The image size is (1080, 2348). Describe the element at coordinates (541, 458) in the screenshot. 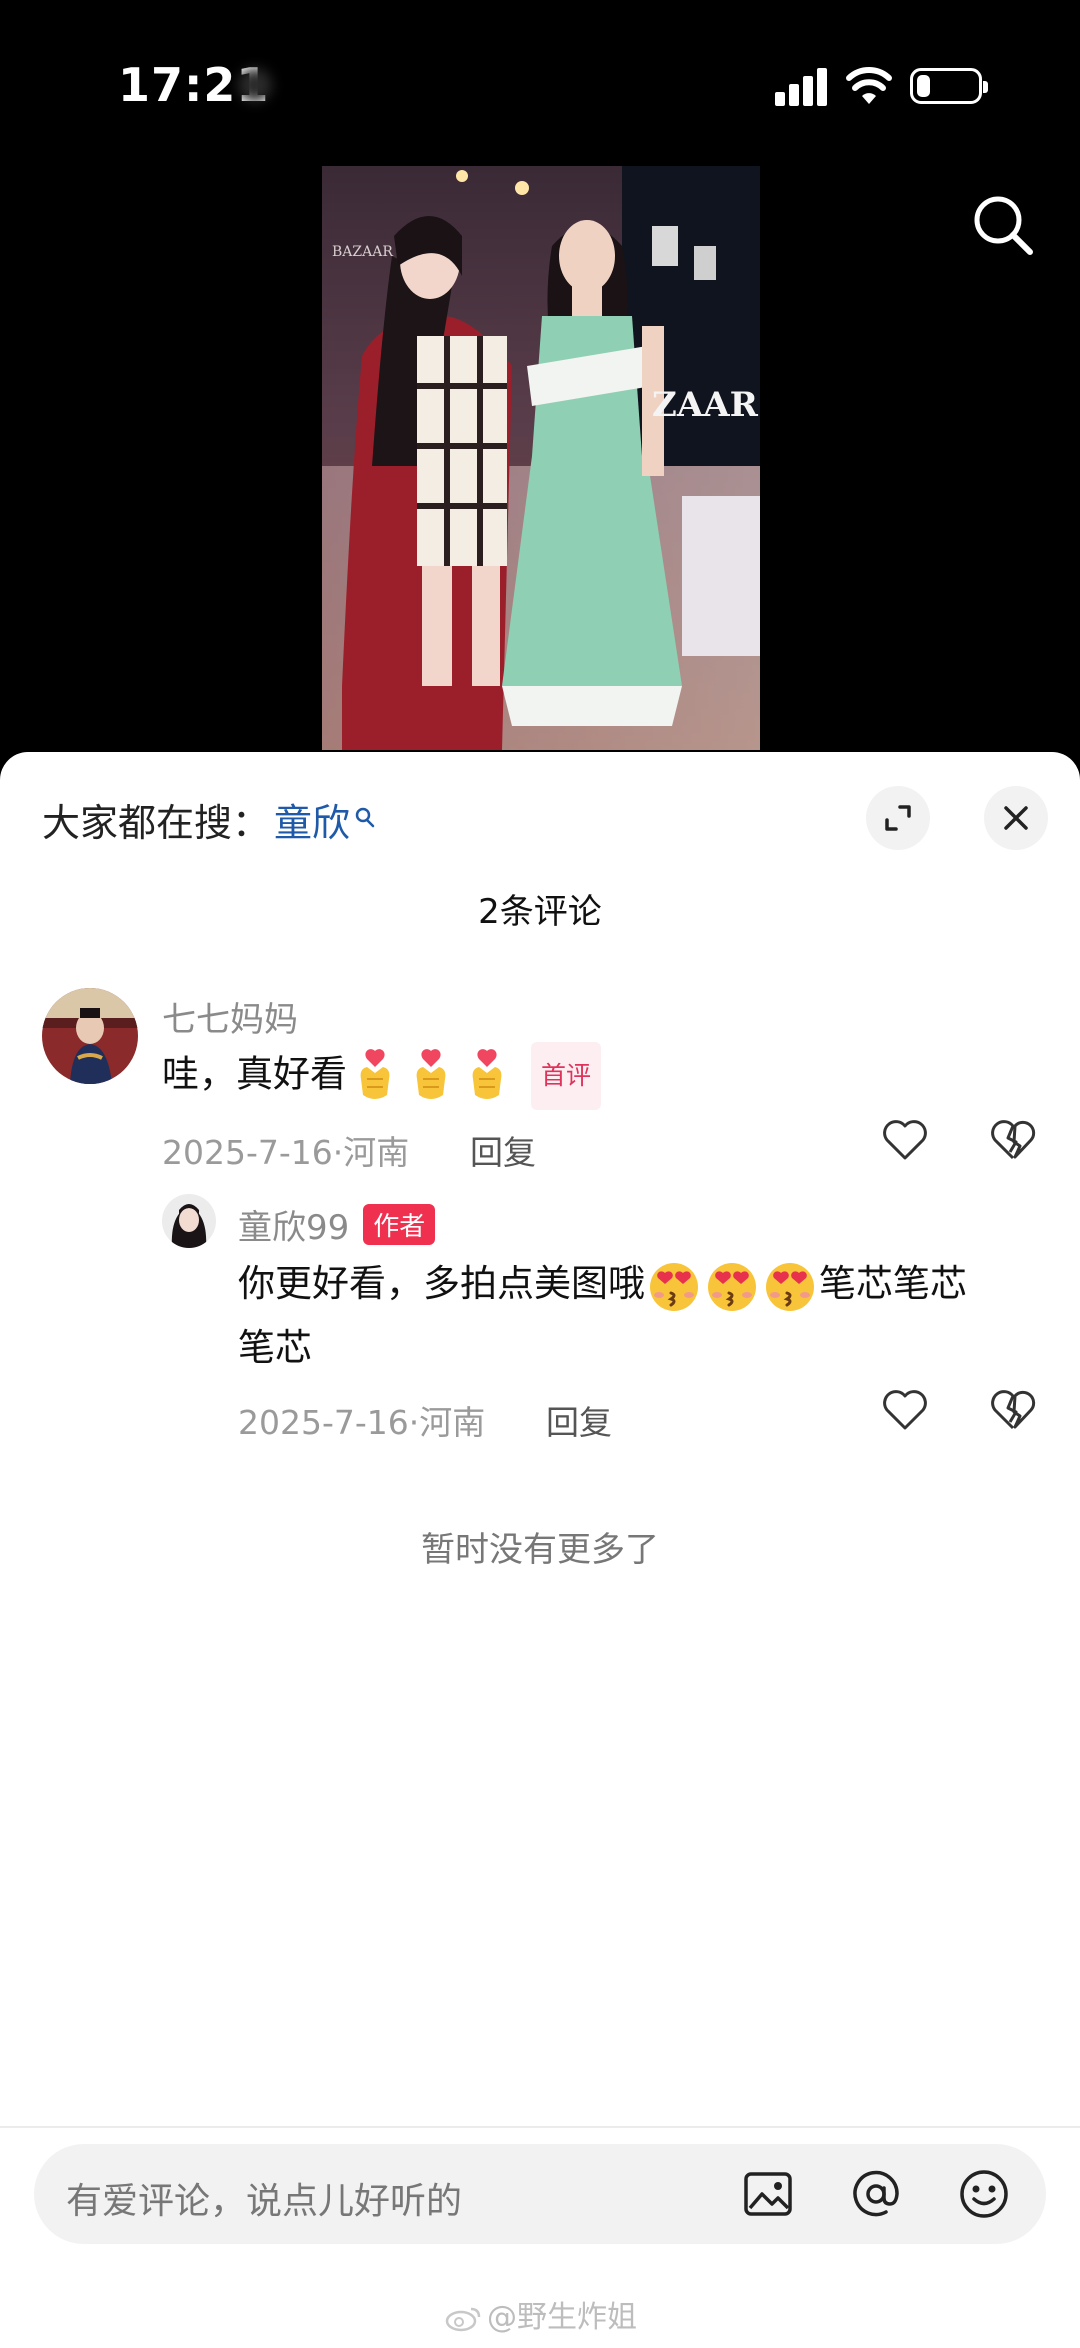

I see `post-photo: ZAAR BAZAAR` at that location.